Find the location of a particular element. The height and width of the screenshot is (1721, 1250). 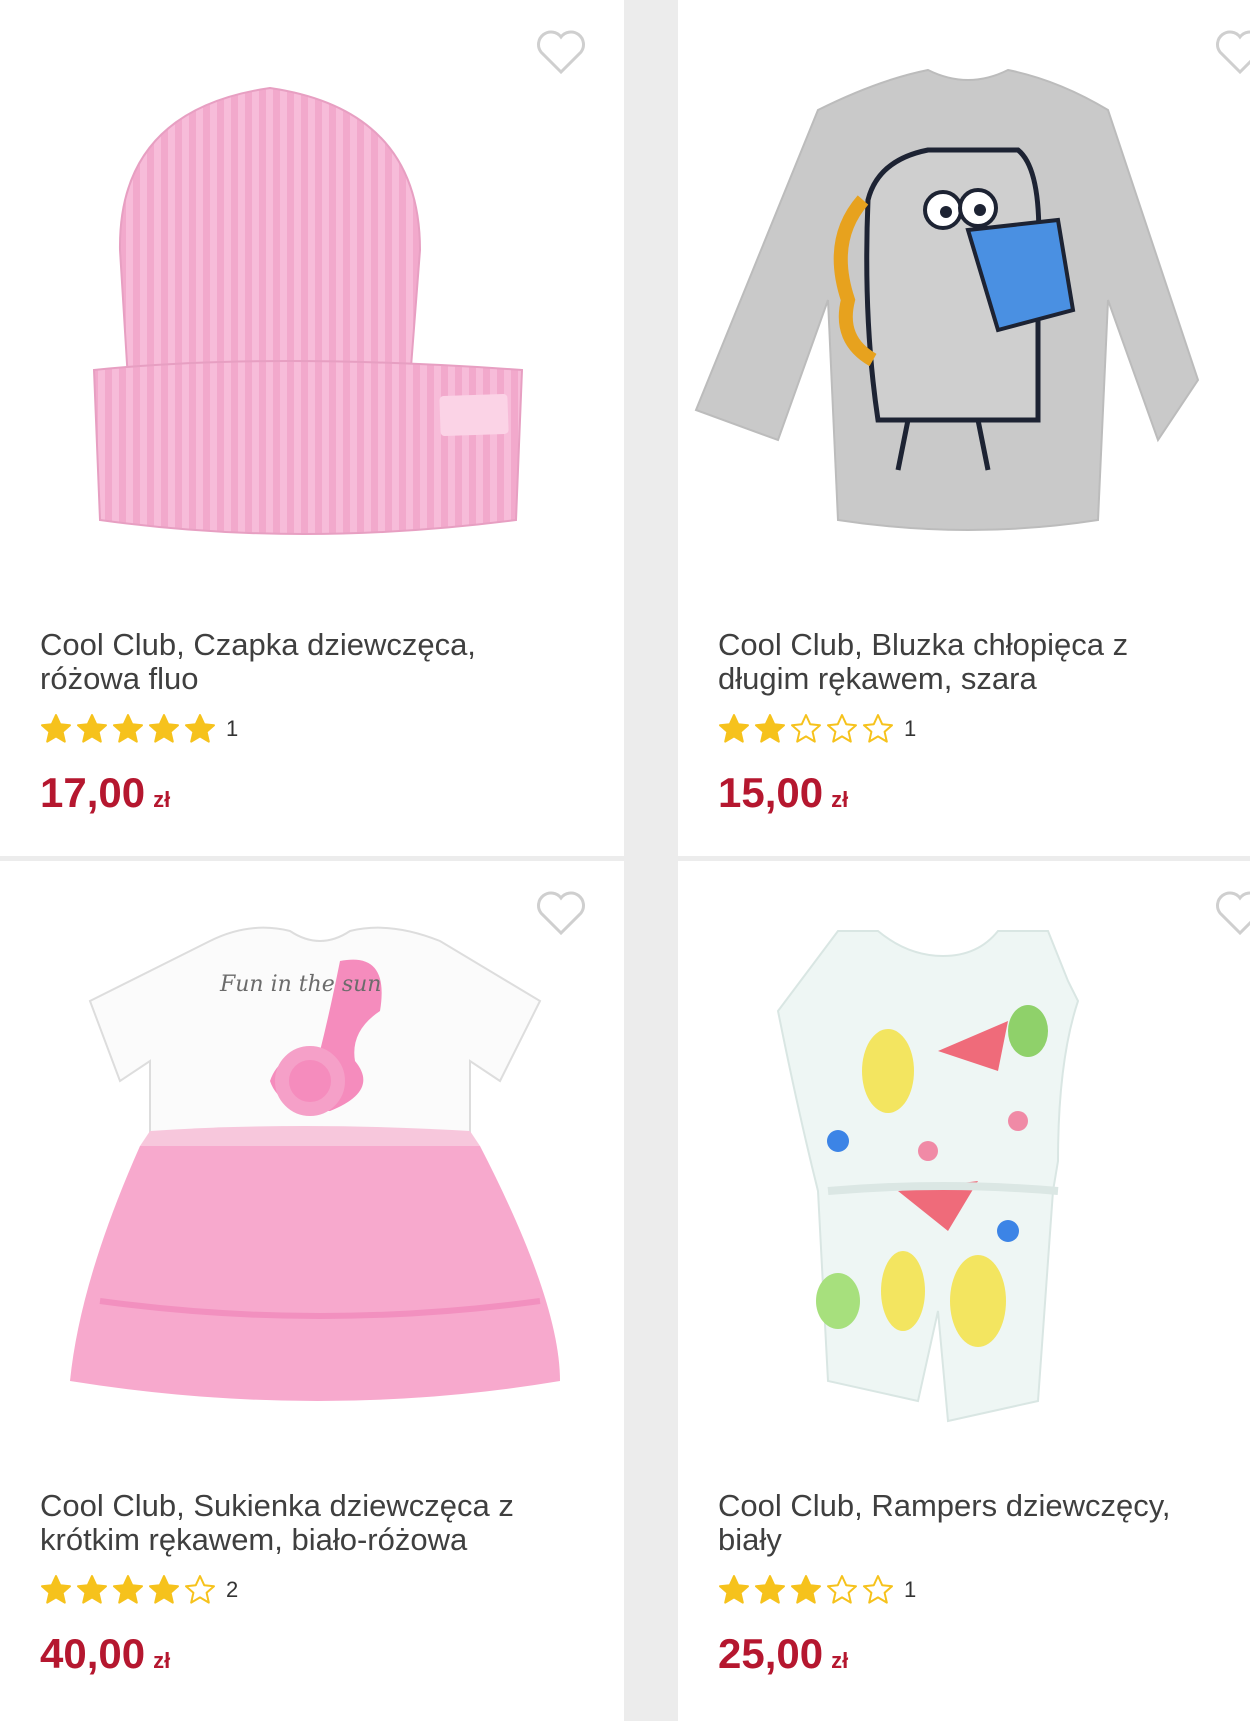

product-rating: 2 is located at coordinates (139, 1590).